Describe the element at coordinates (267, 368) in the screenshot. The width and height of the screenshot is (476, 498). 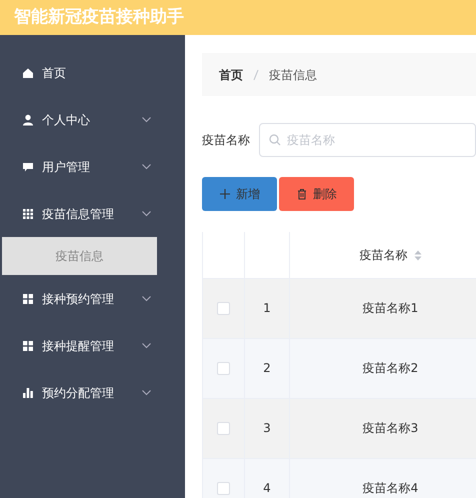
I see `table-cell: 2` at that location.